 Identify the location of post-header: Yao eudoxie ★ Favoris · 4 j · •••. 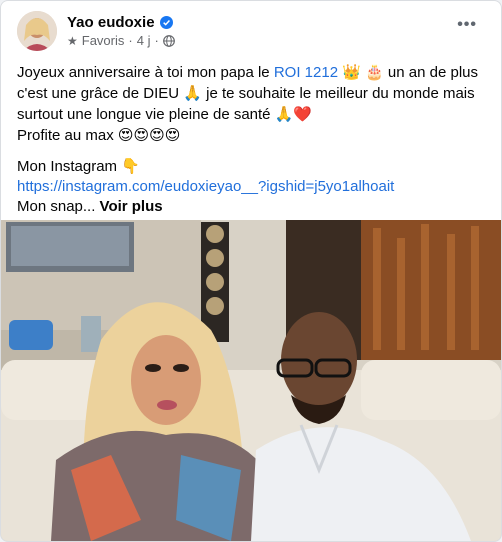
(254, 33).